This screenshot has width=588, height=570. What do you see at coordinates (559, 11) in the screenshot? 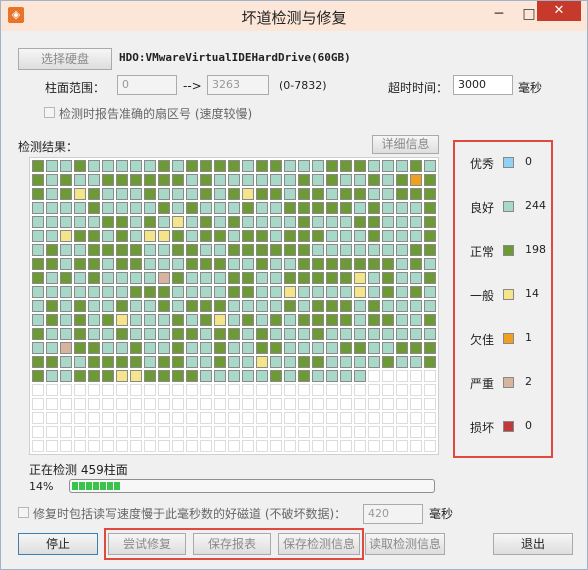
I see `close-button: ✕` at bounding box center [559, 11].